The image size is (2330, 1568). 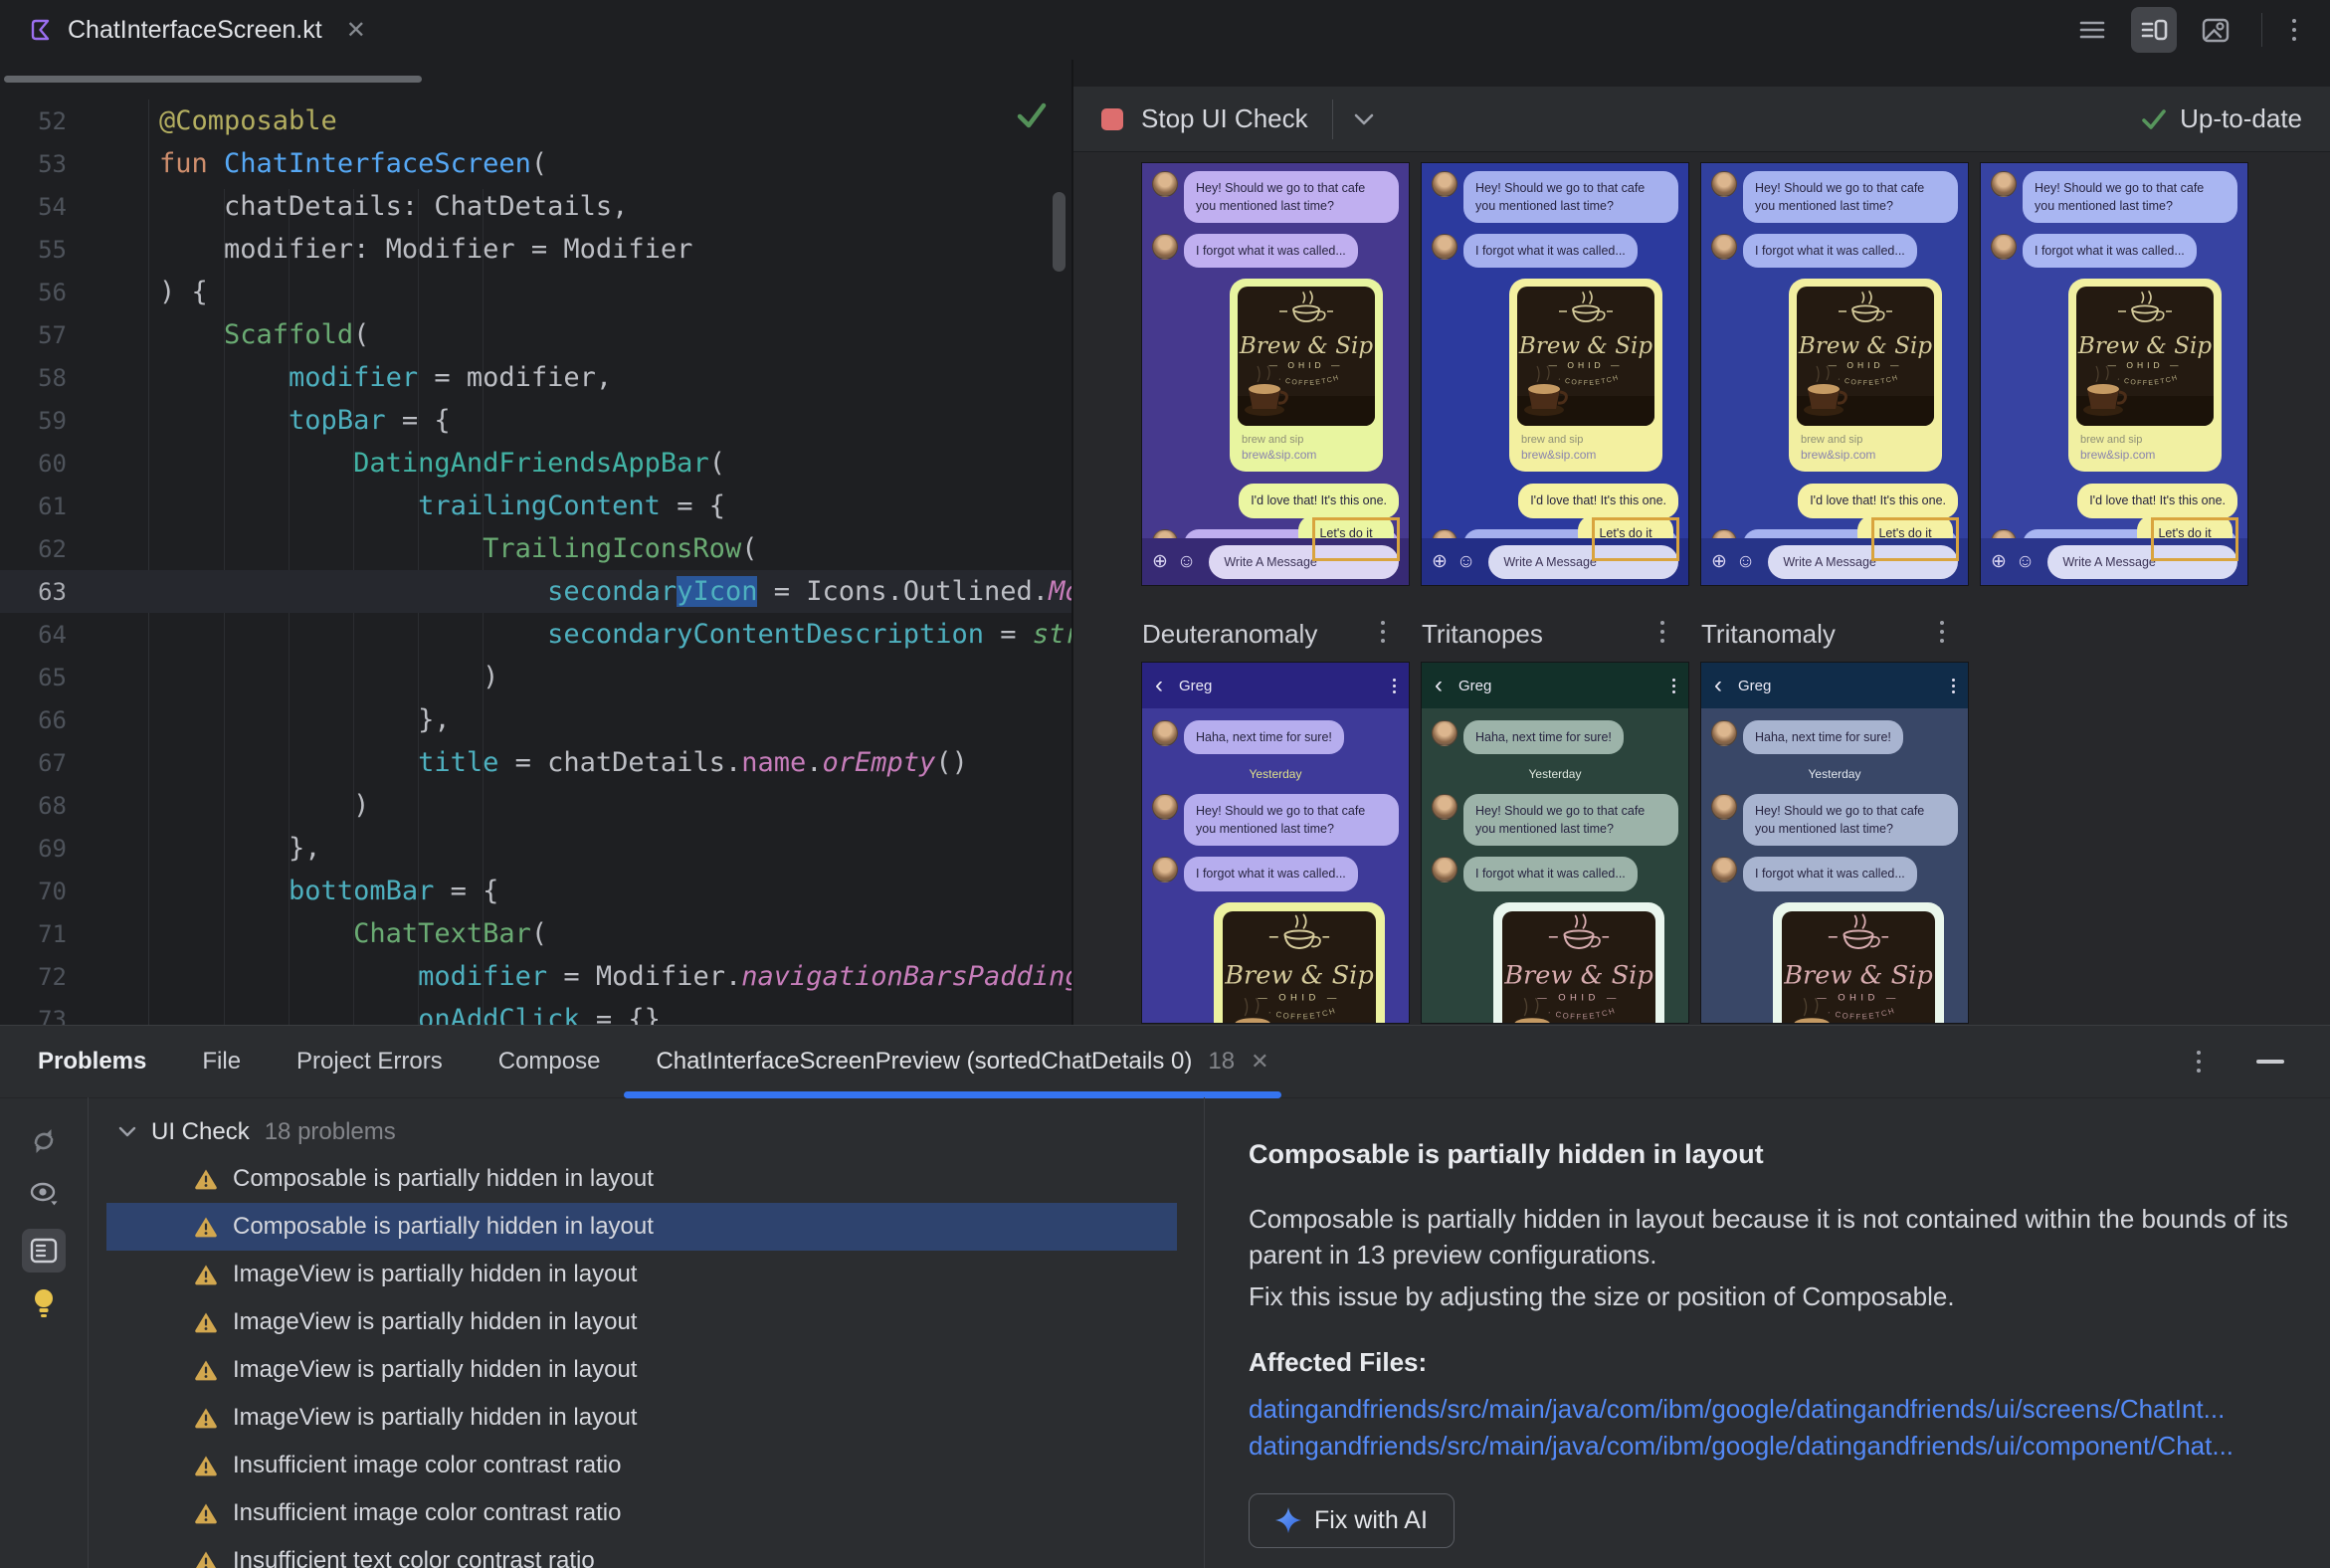 I want to click on divider, so click(x=1332, y=118).